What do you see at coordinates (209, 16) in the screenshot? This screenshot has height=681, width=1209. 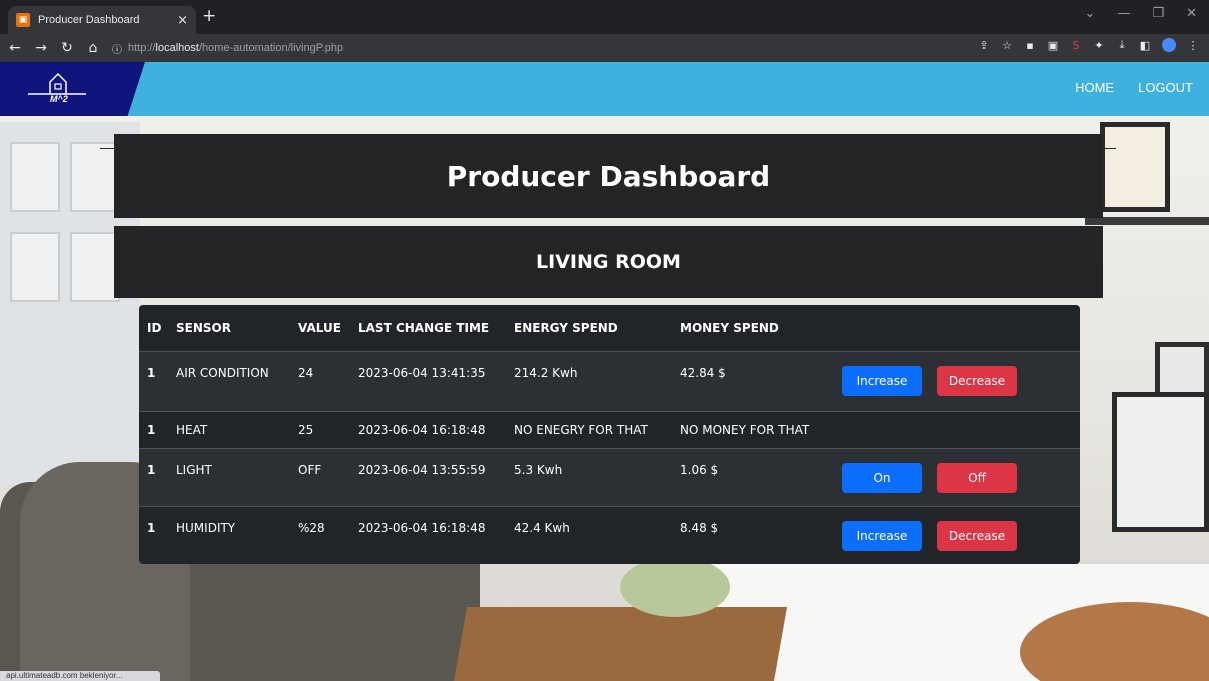 I see `new-tab-icon: +` at bounding box center [209, 16].